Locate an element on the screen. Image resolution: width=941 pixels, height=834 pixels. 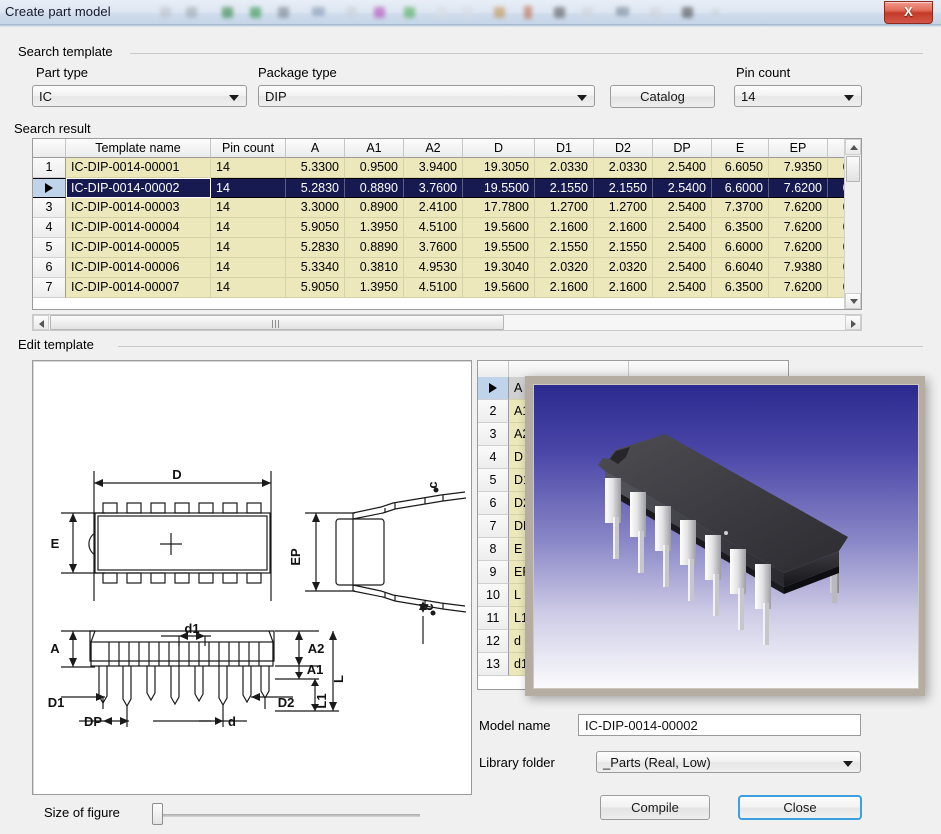
grid-column-header: EP is located at coordinates (798, 148).